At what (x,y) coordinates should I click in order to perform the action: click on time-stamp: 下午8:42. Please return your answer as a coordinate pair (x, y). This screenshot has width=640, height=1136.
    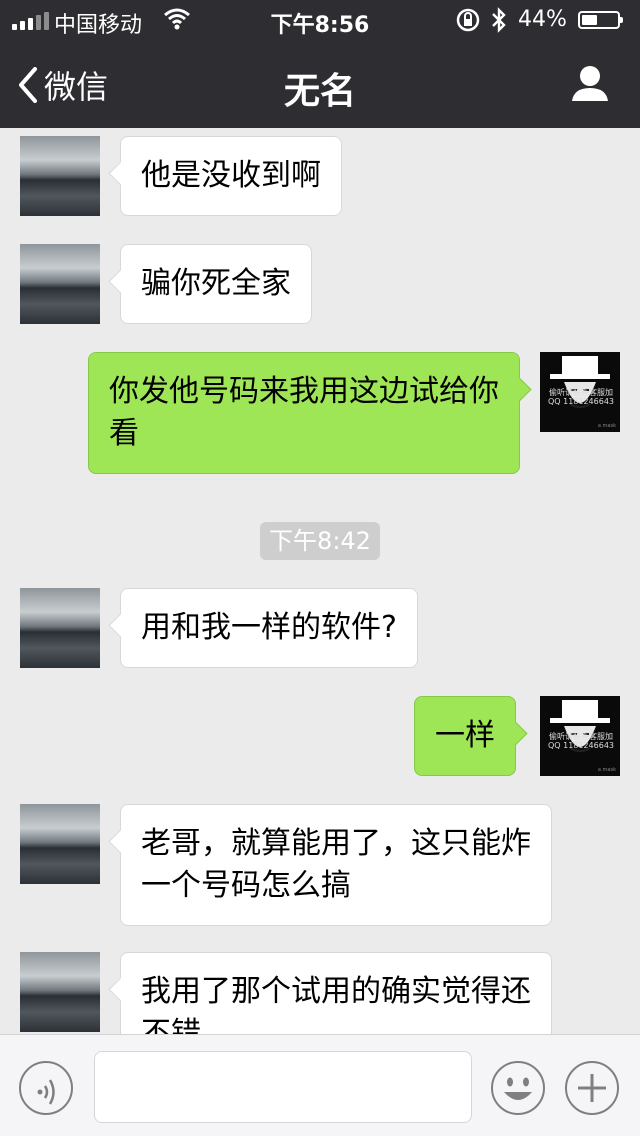
    Looking at the image, I should click on (320, 541).